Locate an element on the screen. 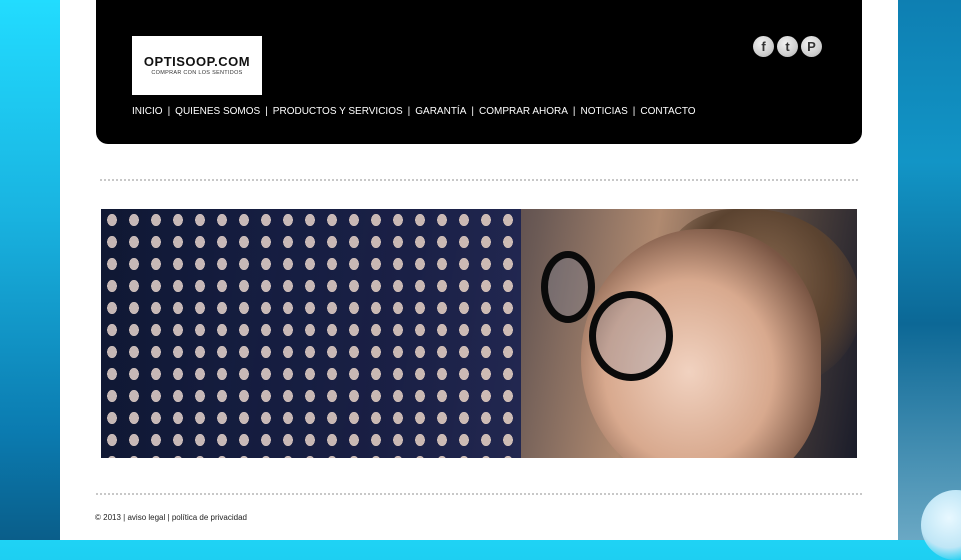 The width and height of the screenshot is (961, 560). nav-item-contacto: CONTACTO is located at coordinates (667, 111).